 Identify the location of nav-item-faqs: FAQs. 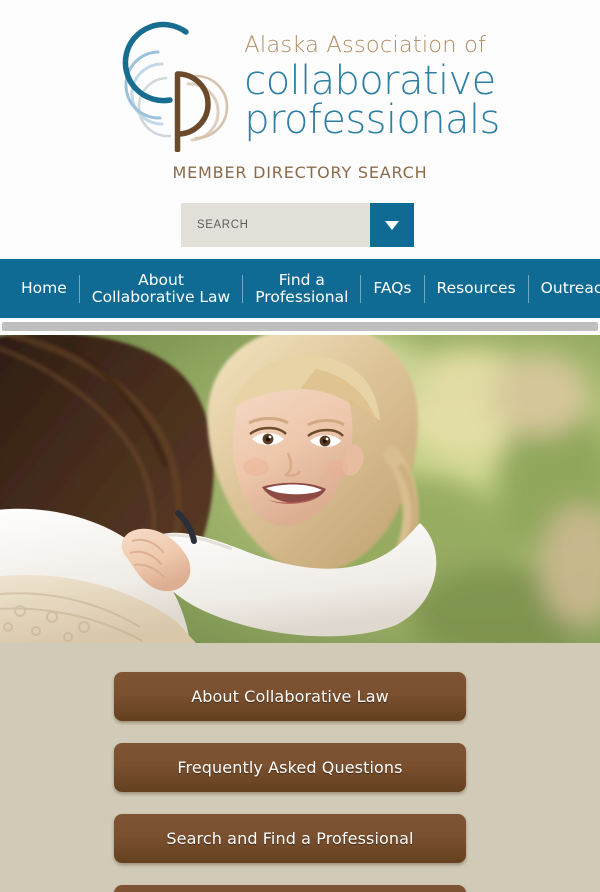
(392, 288).